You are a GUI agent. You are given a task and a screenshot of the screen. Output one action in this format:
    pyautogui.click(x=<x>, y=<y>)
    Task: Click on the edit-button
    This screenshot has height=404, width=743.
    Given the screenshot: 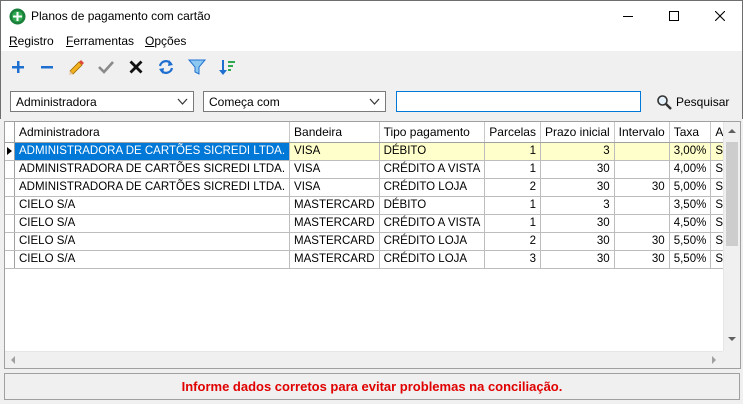 What is the action you would take?
    pyautogui.click(x=76, y=67)
    